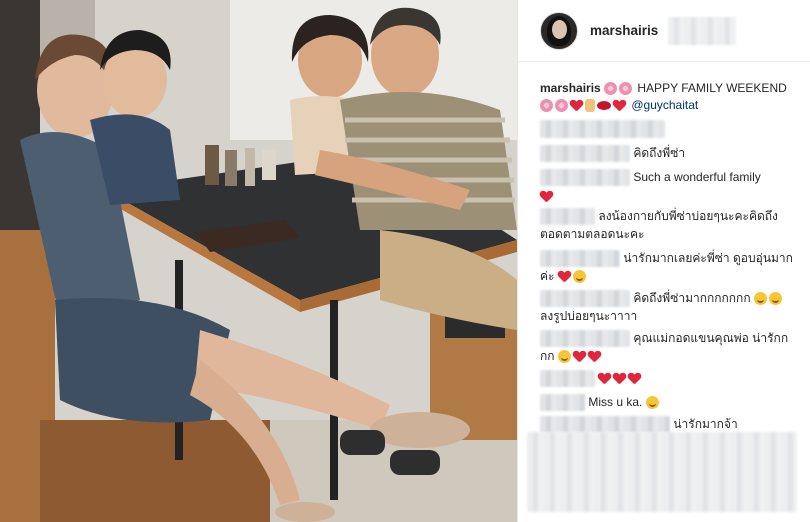 The width and height of the screenshot is (810, 522). I want to click on caption-line-1: marshairis HAPPY FAMILY WEEKEND, so click(663, 88).